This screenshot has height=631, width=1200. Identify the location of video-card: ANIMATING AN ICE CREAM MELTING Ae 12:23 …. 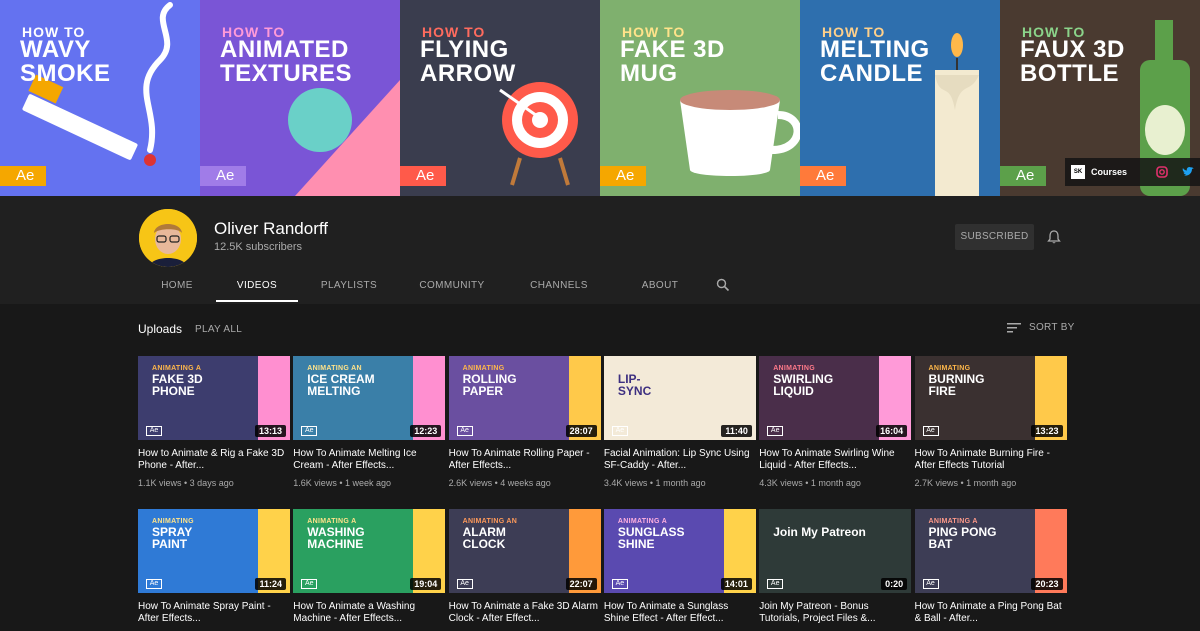
(369, 422).